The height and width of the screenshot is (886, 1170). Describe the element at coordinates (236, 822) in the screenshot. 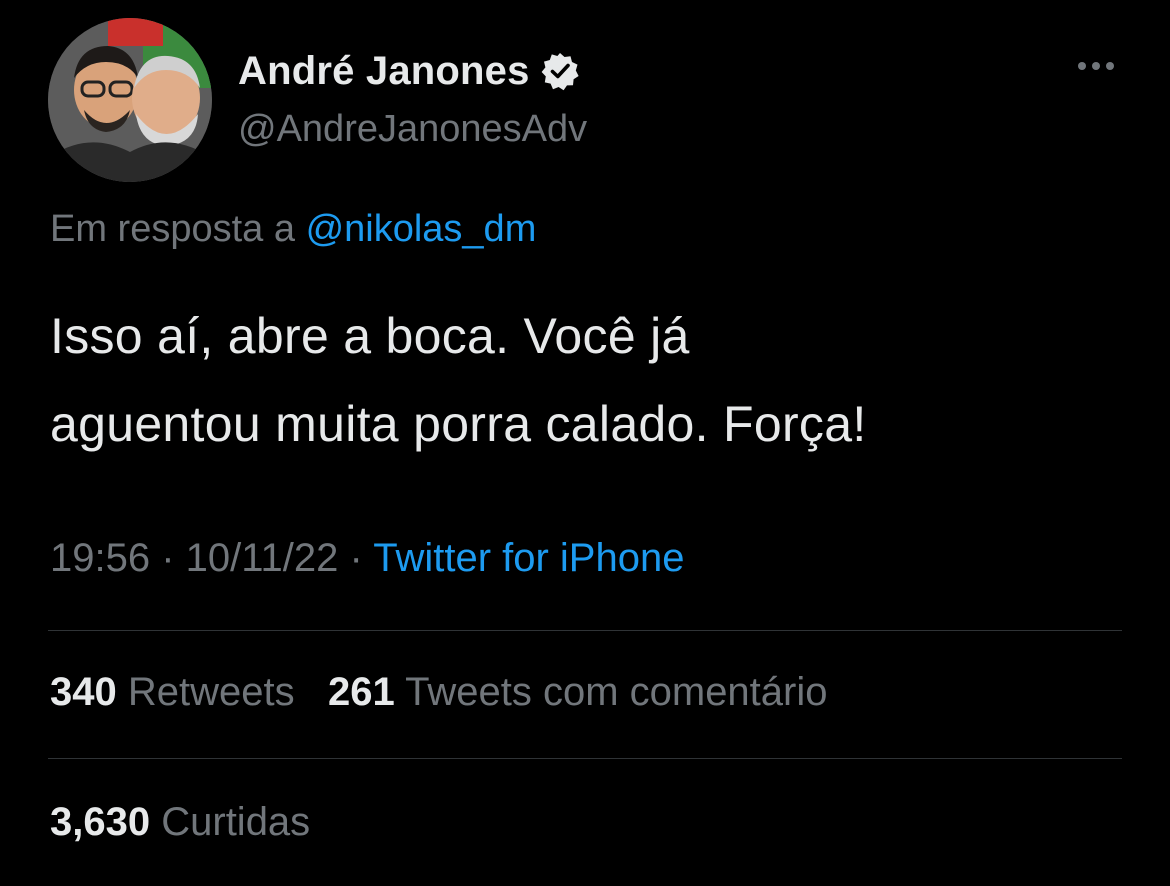

I see `likes-label: Curtidas` at that location.